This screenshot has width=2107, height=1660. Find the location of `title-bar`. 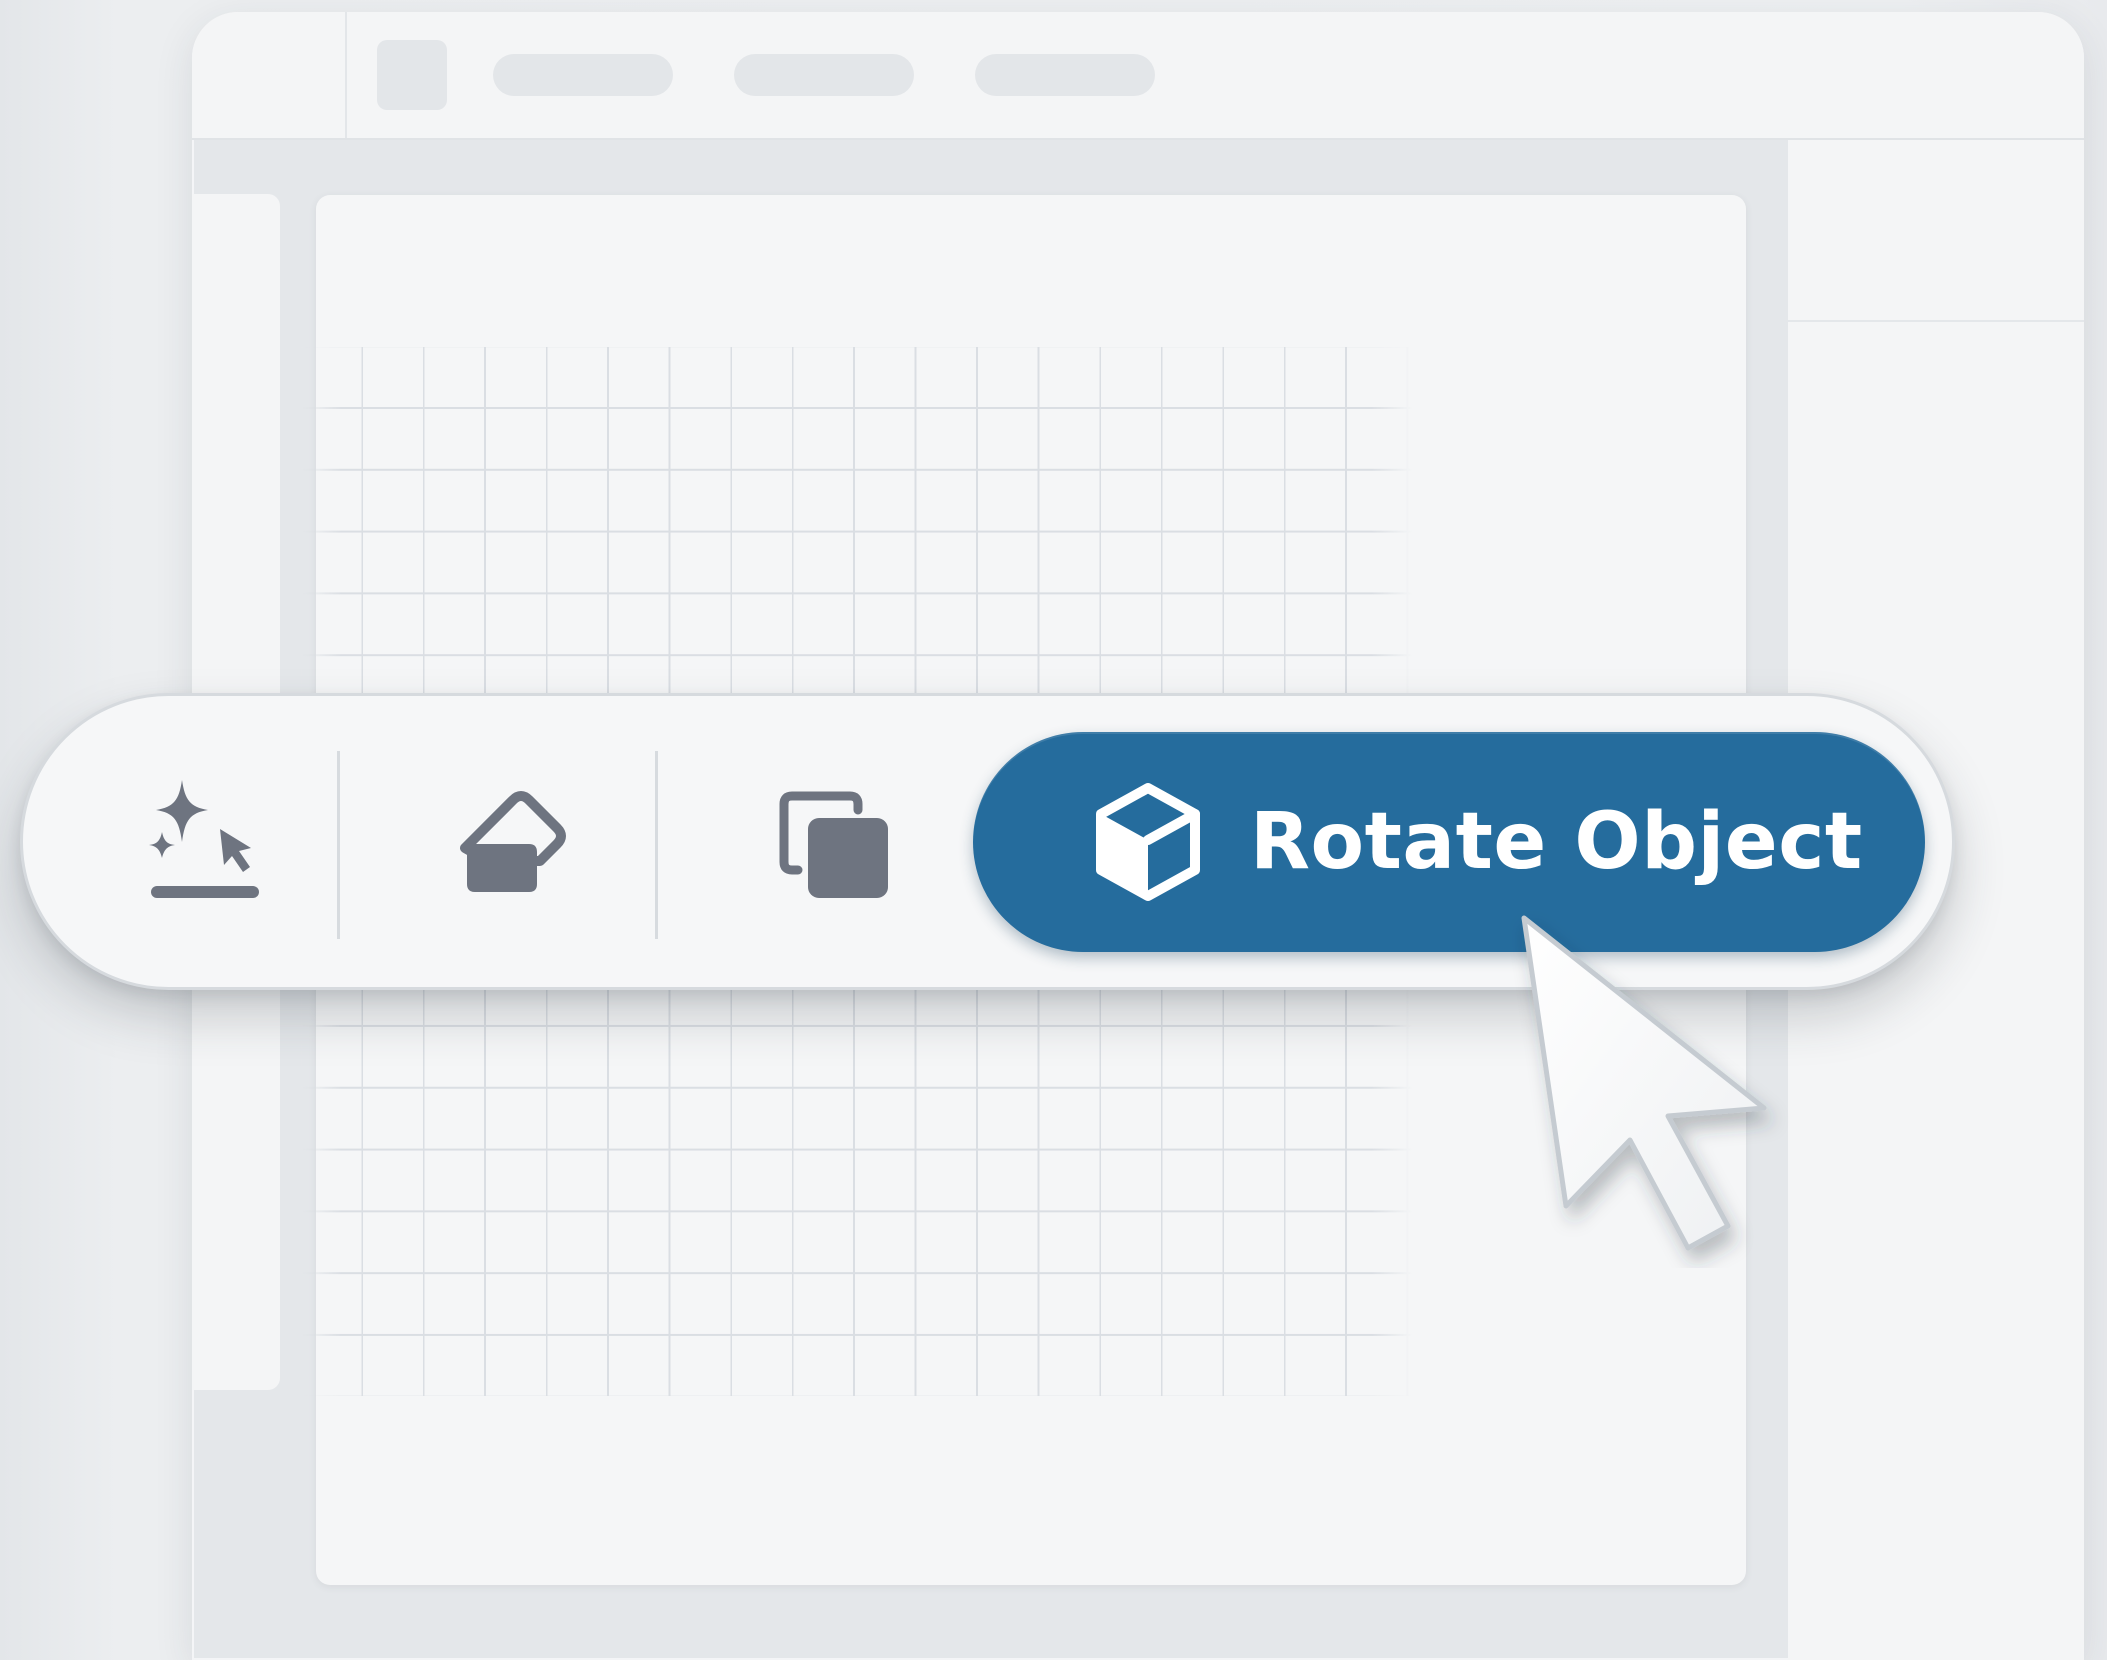

title-bar is located at coordinates (1138, 76).